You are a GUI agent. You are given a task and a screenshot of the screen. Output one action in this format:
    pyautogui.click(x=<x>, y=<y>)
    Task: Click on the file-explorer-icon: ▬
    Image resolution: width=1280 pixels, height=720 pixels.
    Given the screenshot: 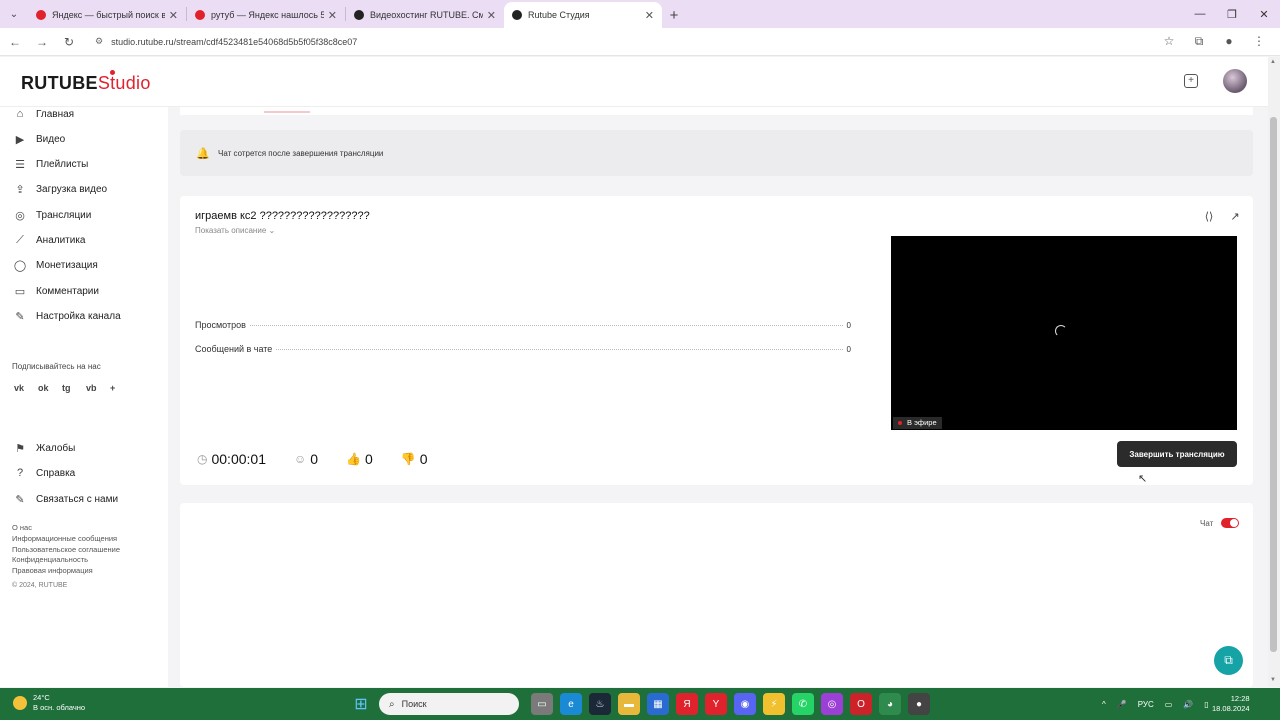 What is the action you would take?
    pyautogui.click(x=629, y=704)
    